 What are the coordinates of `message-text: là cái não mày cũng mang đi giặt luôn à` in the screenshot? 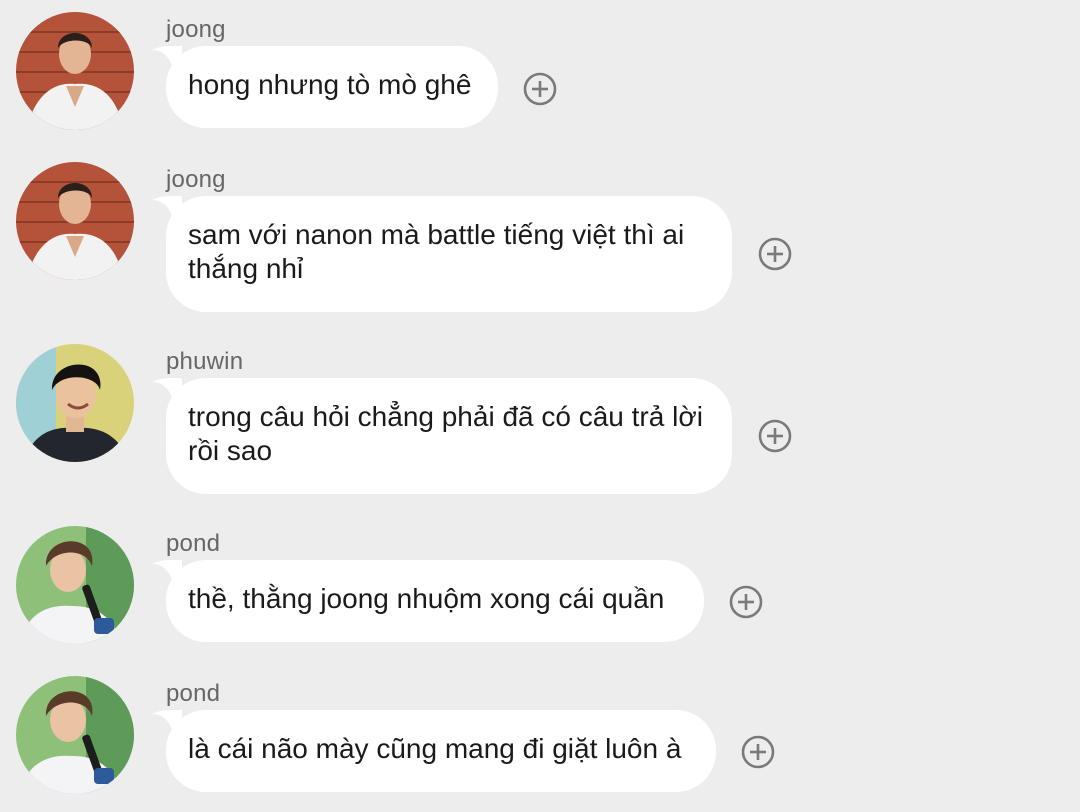 It's located at (435, 748).